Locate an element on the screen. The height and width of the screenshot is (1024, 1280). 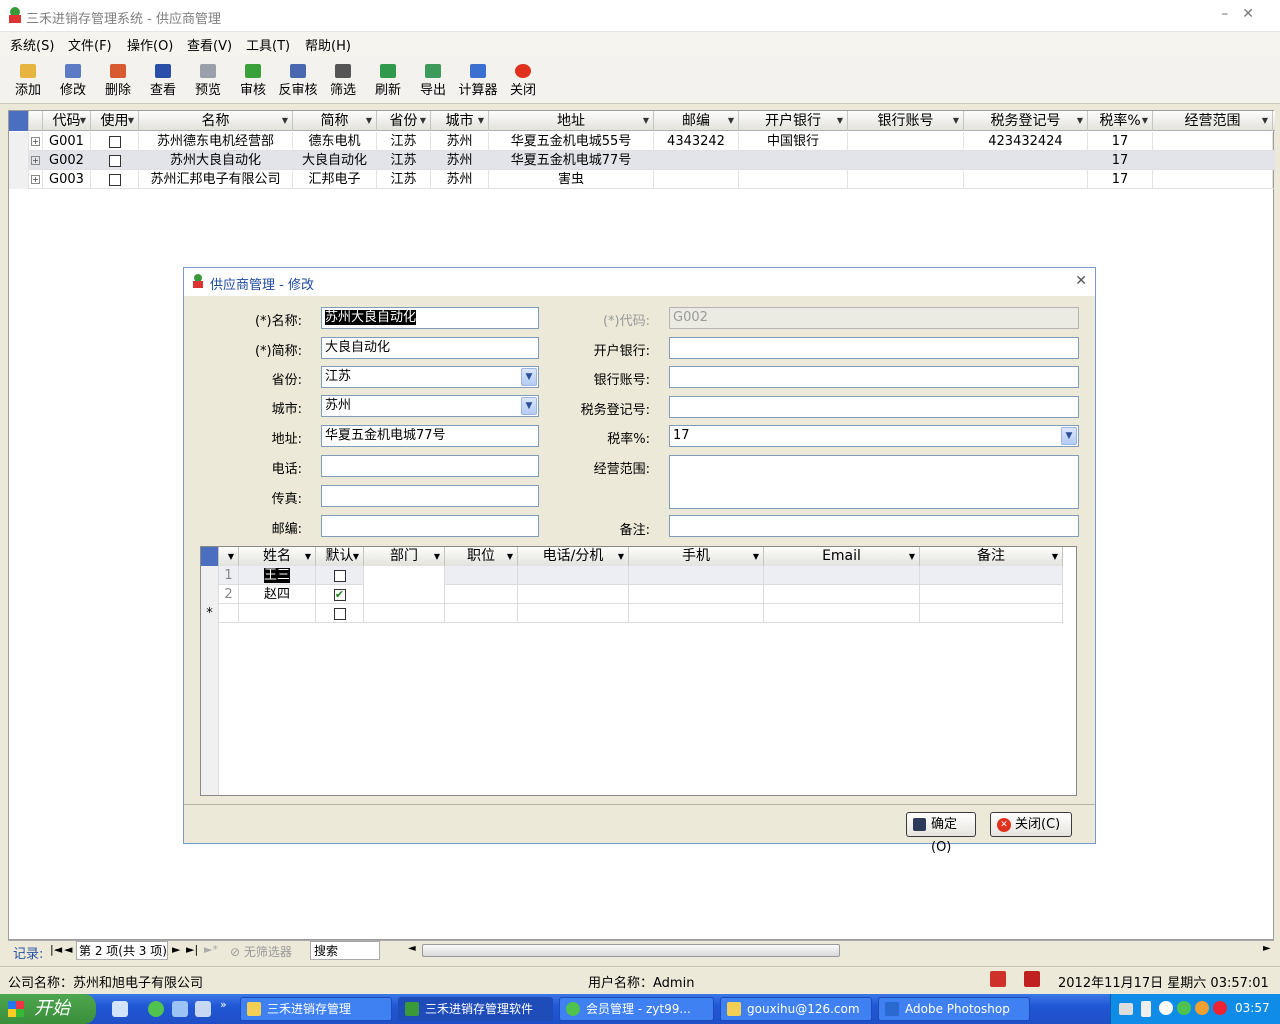
note-field is located at coordinates (874, 526).